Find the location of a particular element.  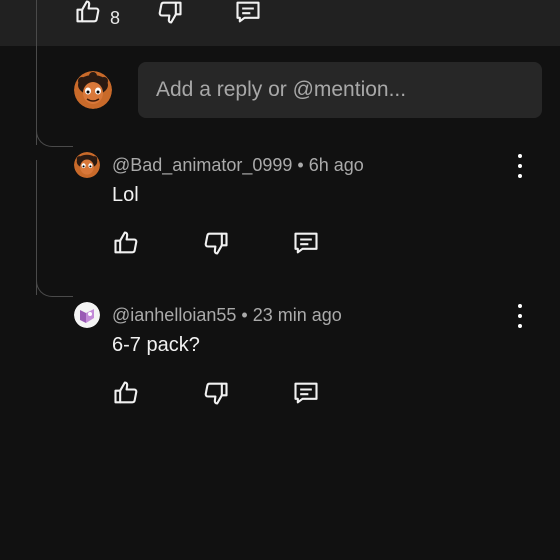

comment-time: 23 min ago is located at coordinates (297, 314).